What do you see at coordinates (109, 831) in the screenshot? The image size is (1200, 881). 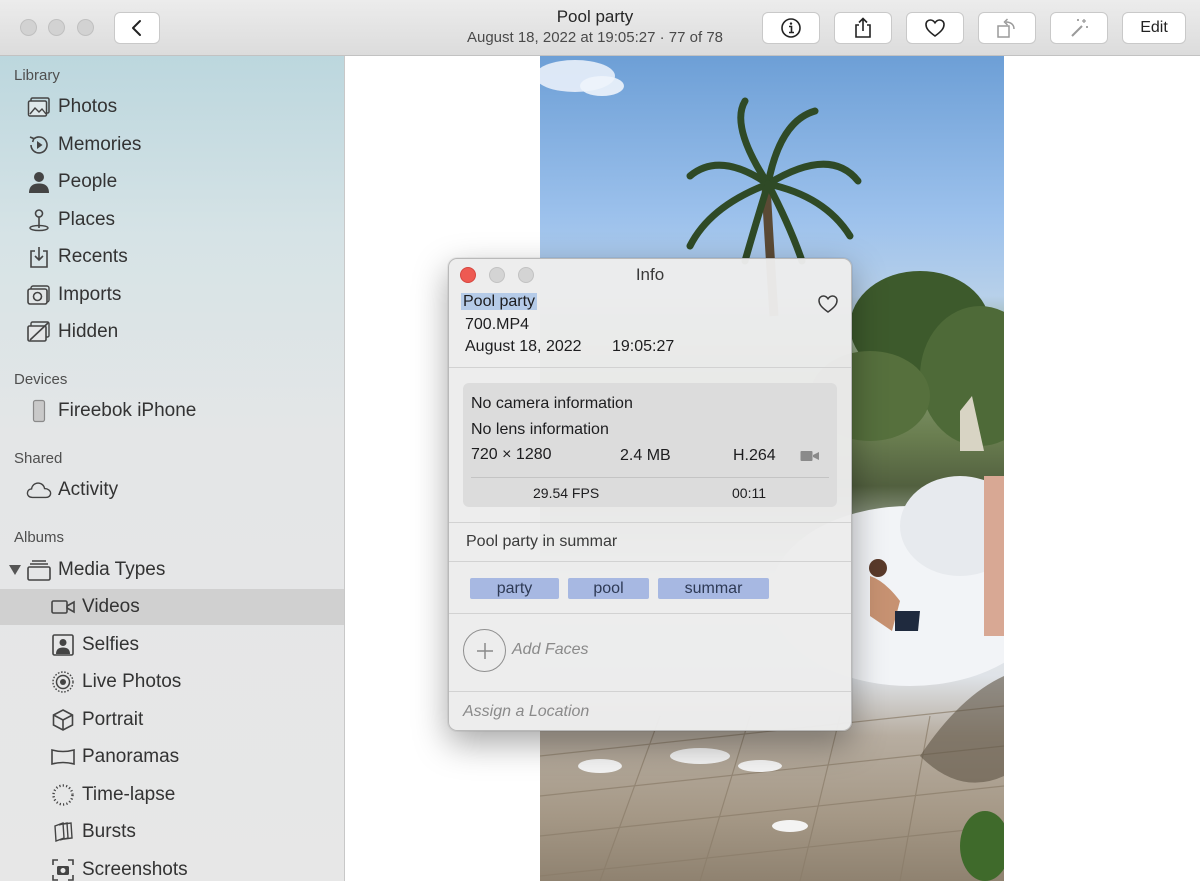 I see `sidebar-item-label: Bursts` at bounding box center [109, 831].